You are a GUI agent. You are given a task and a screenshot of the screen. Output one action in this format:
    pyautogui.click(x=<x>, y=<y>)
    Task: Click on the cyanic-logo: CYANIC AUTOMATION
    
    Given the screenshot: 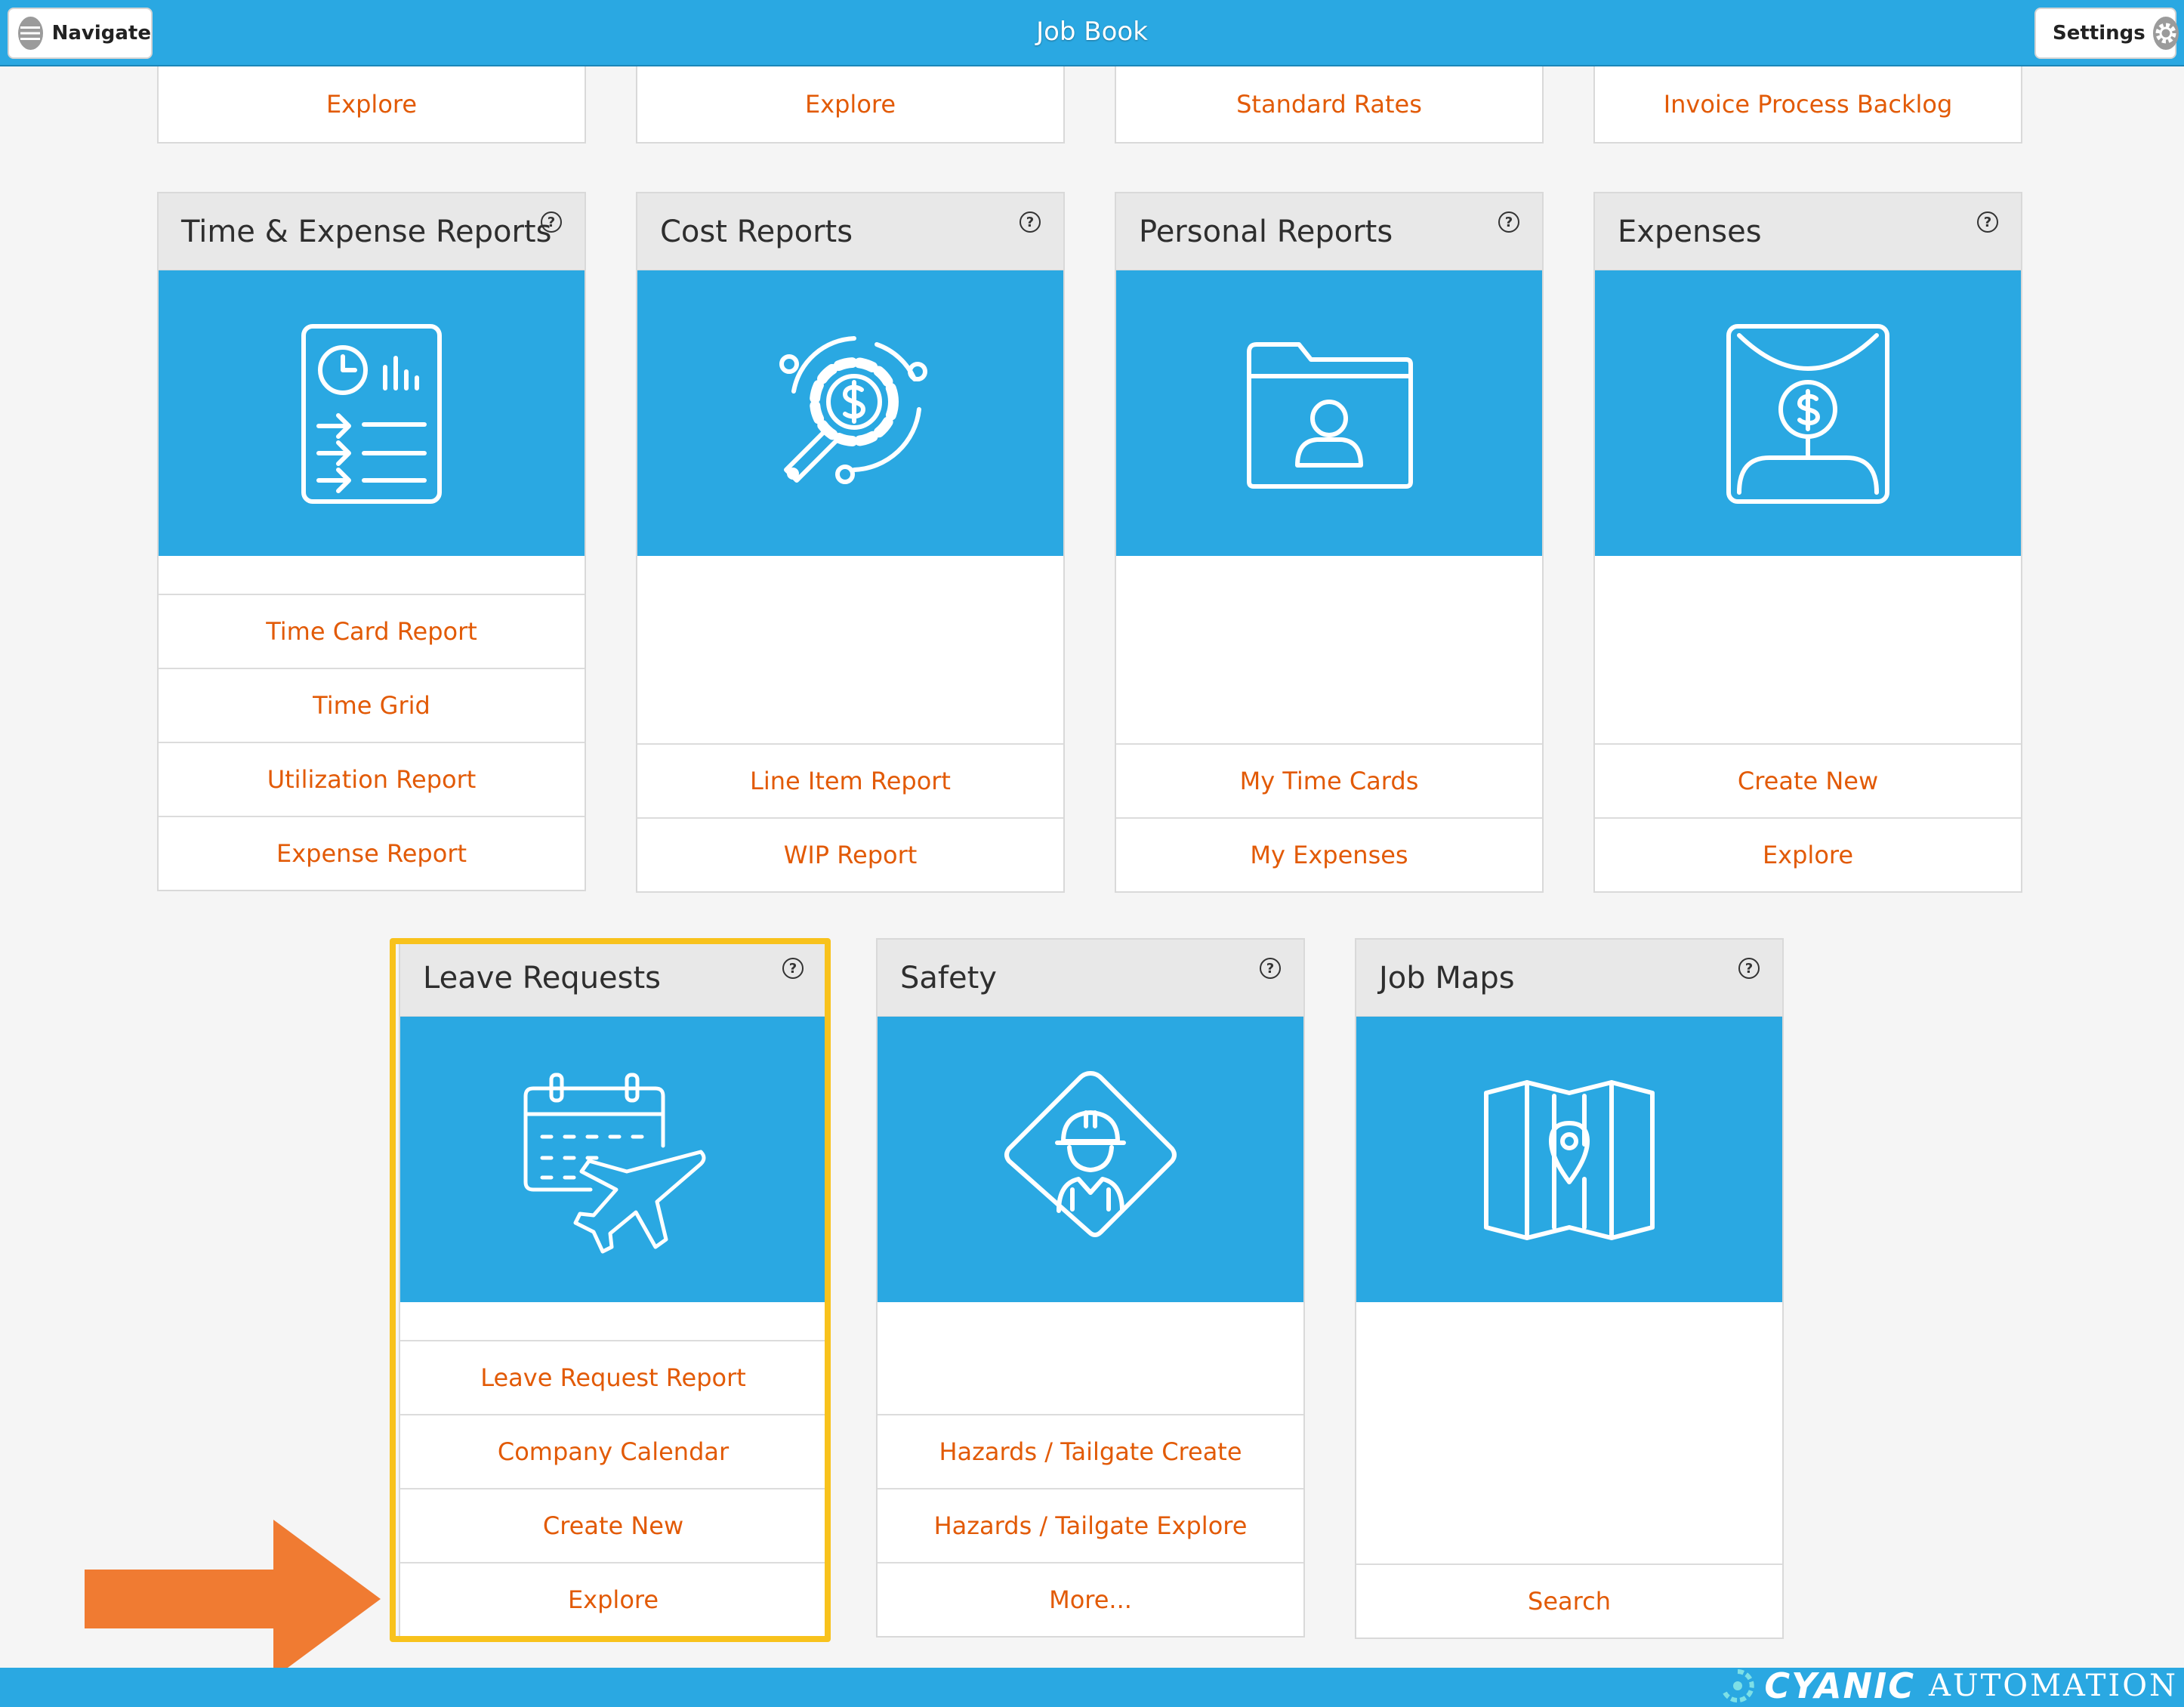 What is the action you would take?
    pyautogui.click(x=1949, y=1685)
    